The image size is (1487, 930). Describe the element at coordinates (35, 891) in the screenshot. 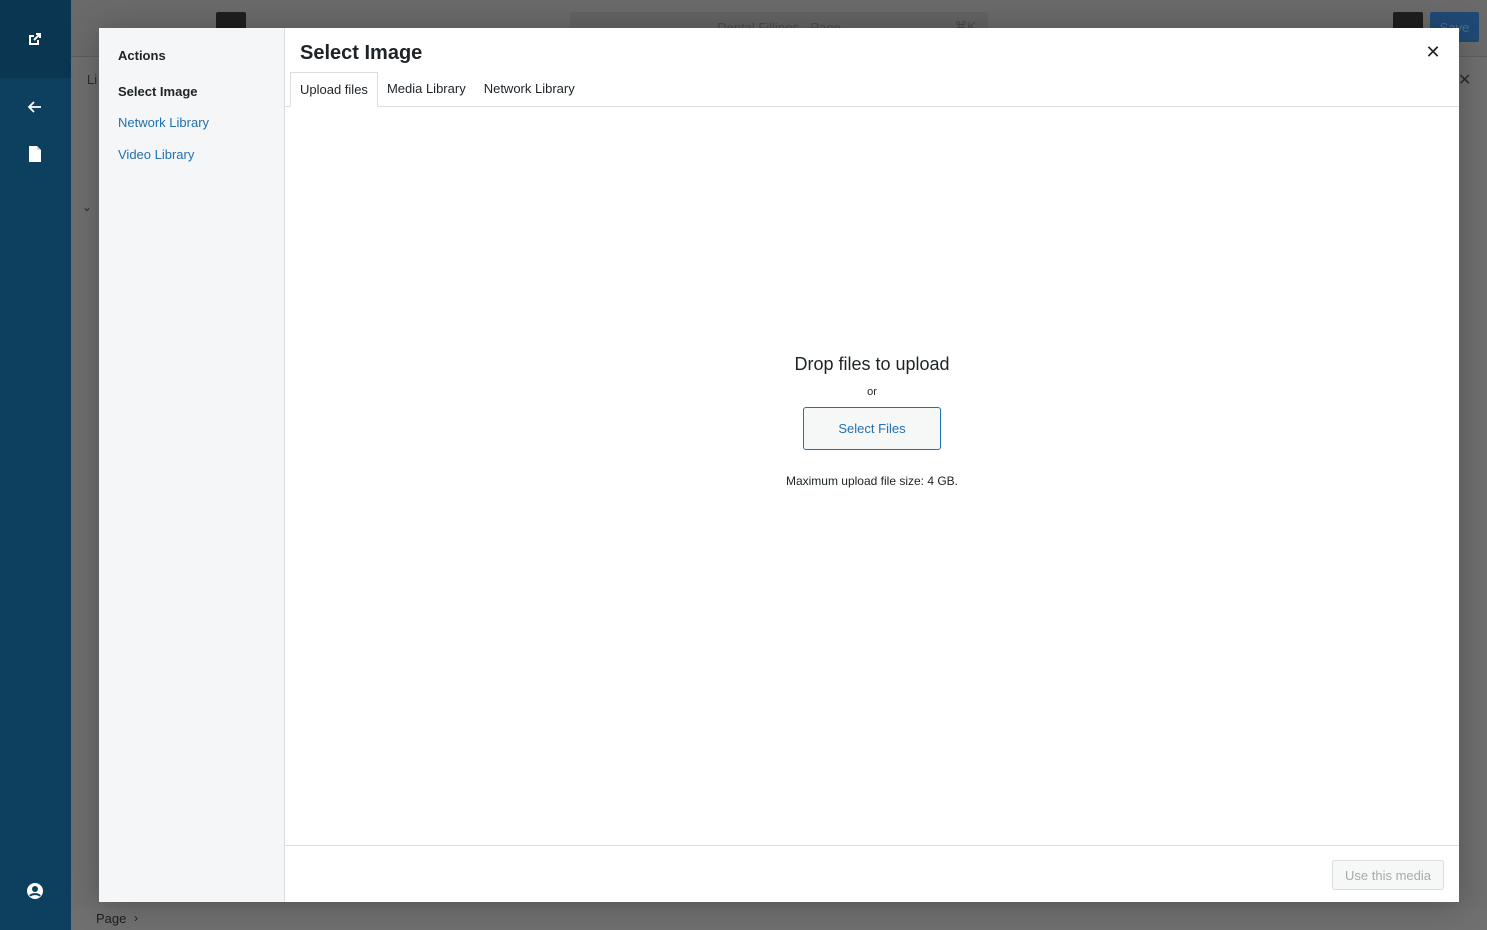

I see `user-icon` at that location.